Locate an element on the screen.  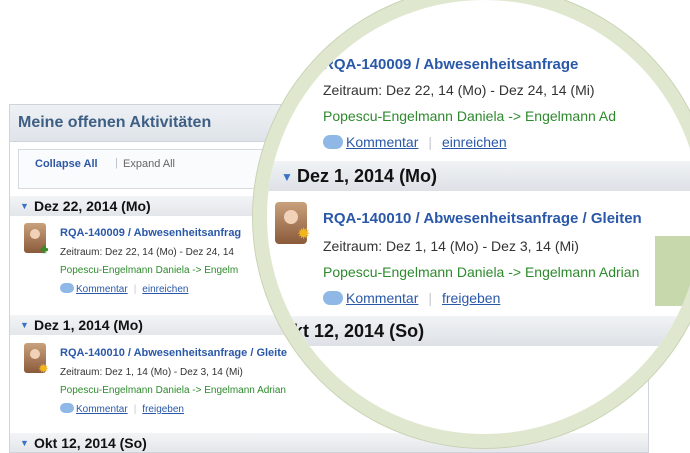
activity-title-link: RQA-140009 / Abwesenheitsanfrage is located at coordinates (450, 64).